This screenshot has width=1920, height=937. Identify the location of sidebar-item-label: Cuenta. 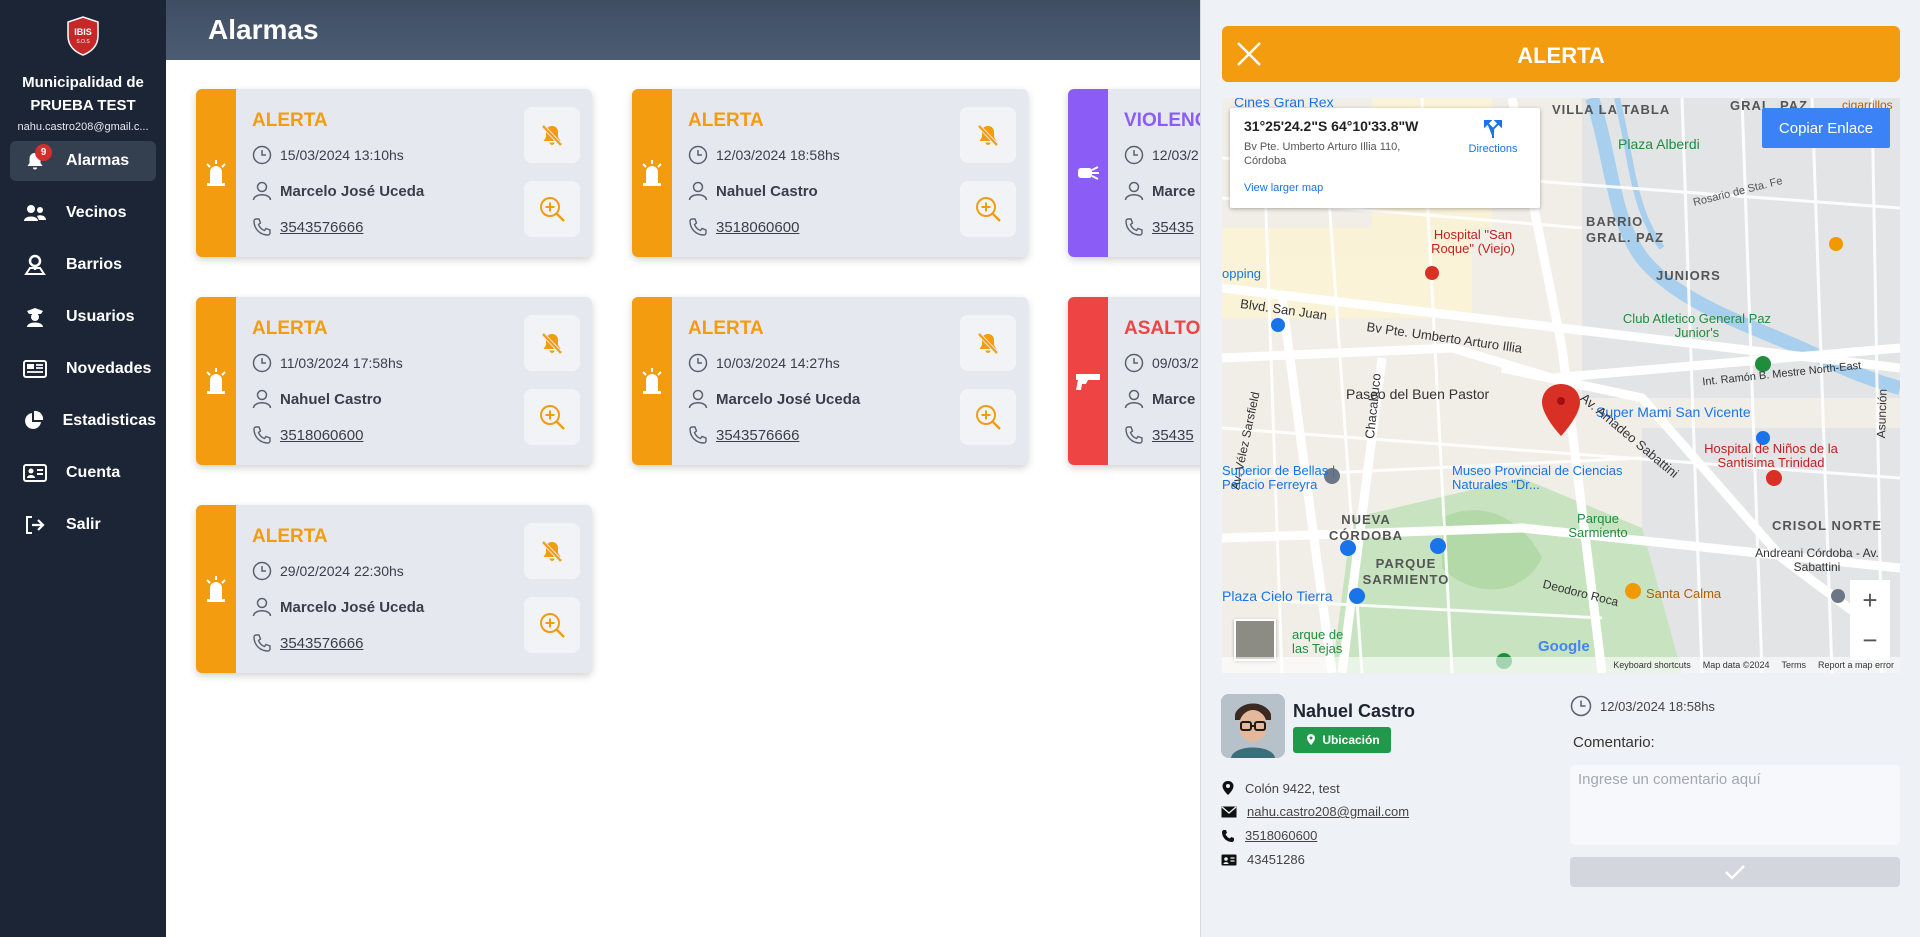
(93, 472).